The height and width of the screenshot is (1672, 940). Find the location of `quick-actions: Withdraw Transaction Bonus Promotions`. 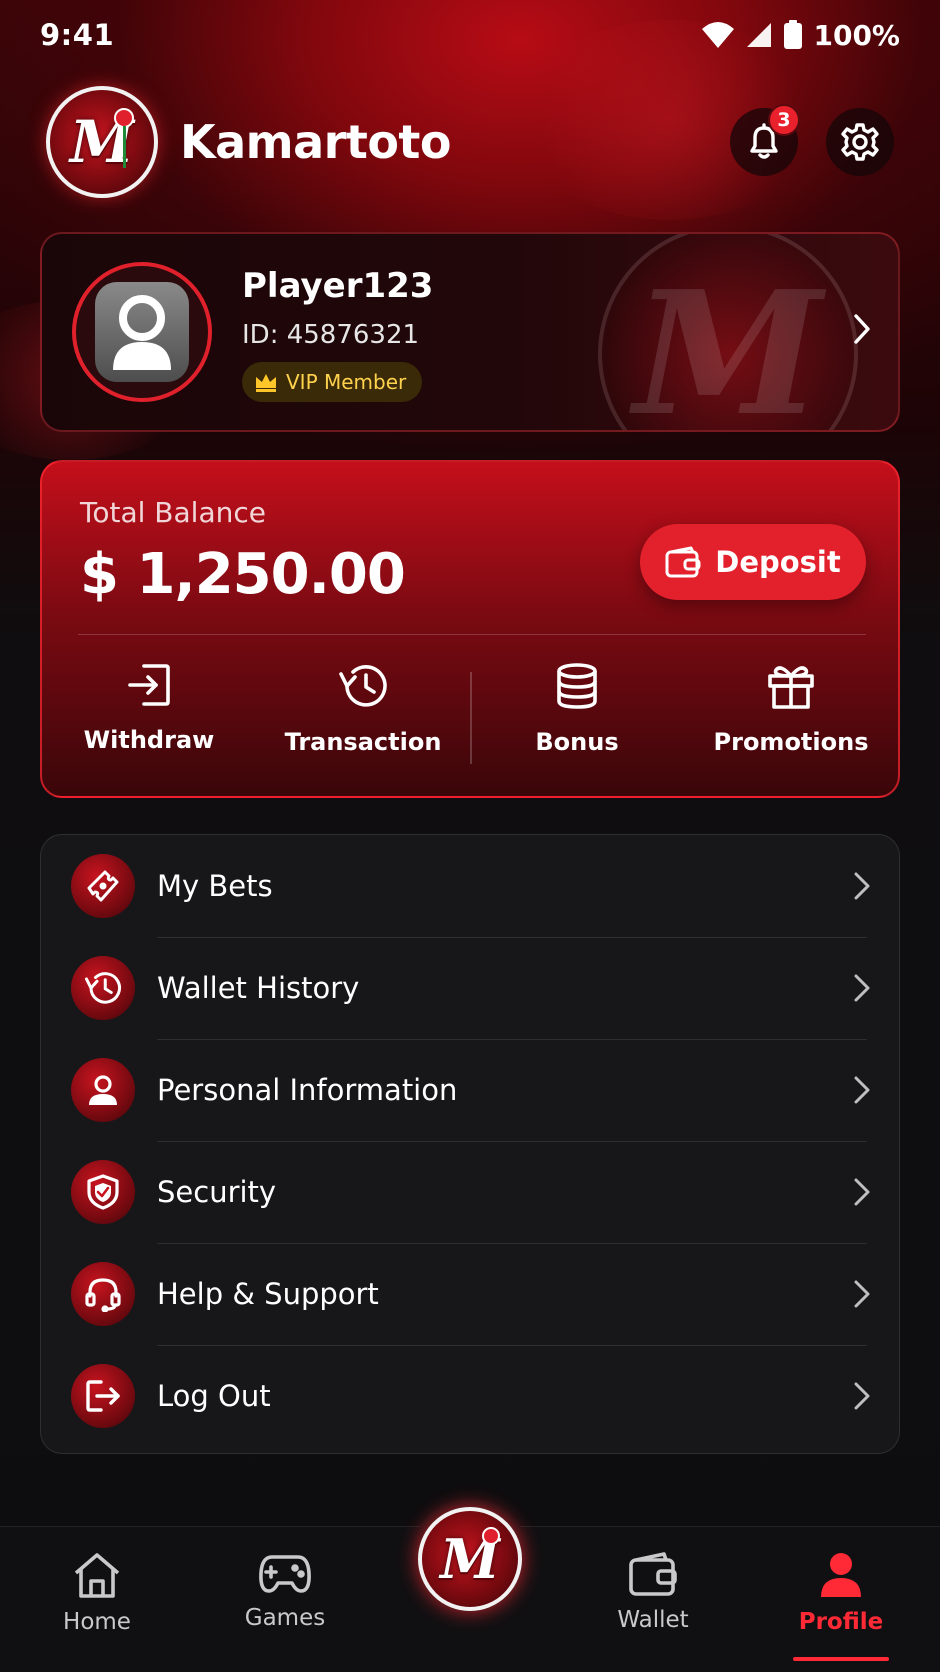

quick-actions: Withdraw Transaction Bonus Promotions is located at coordinates (470, 717).